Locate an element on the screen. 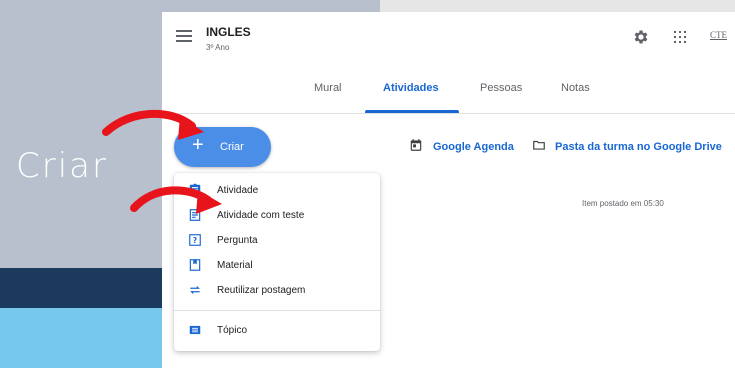  top-strip is located at coordinates (557, 6).